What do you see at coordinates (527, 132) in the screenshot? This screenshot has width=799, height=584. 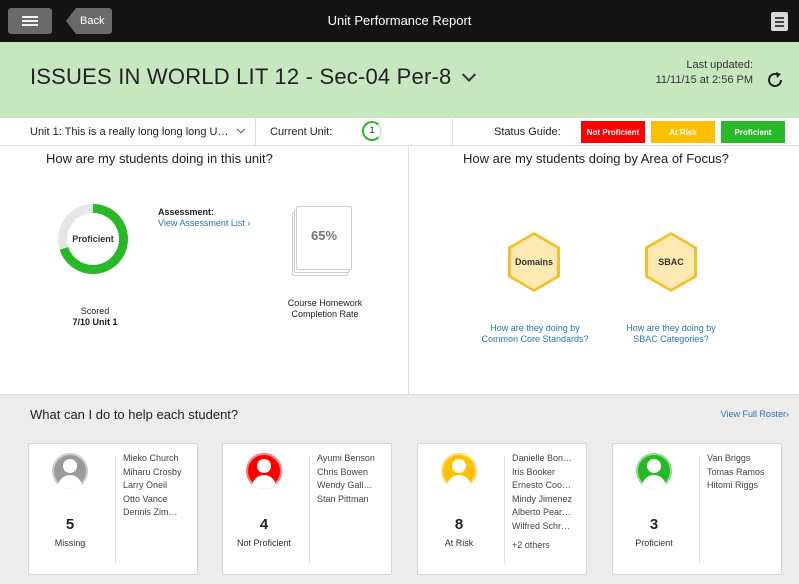 I see `status-guide-label: Status Guide:` at bounding box center [527, 132].